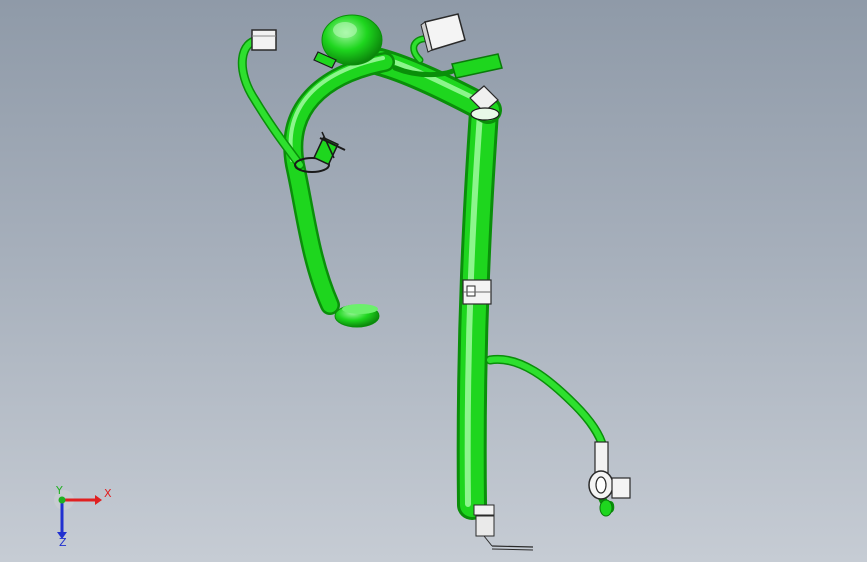 The image size is (867, 562). What do you see at coordinates (477, 66) in the screenshot?
I see `green-tag` at bounding box center [477, 66].